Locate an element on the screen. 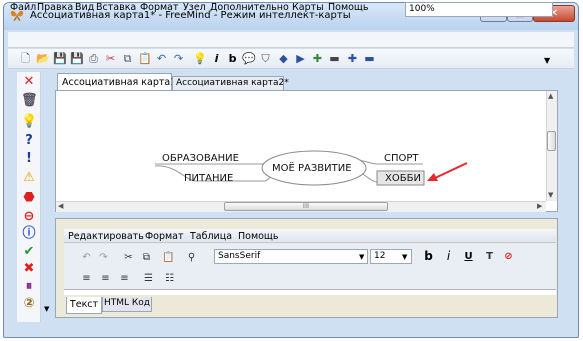 This screenshot has width=583, height=341. filter-icon: ⛉ is located at coordinates (265, 58).